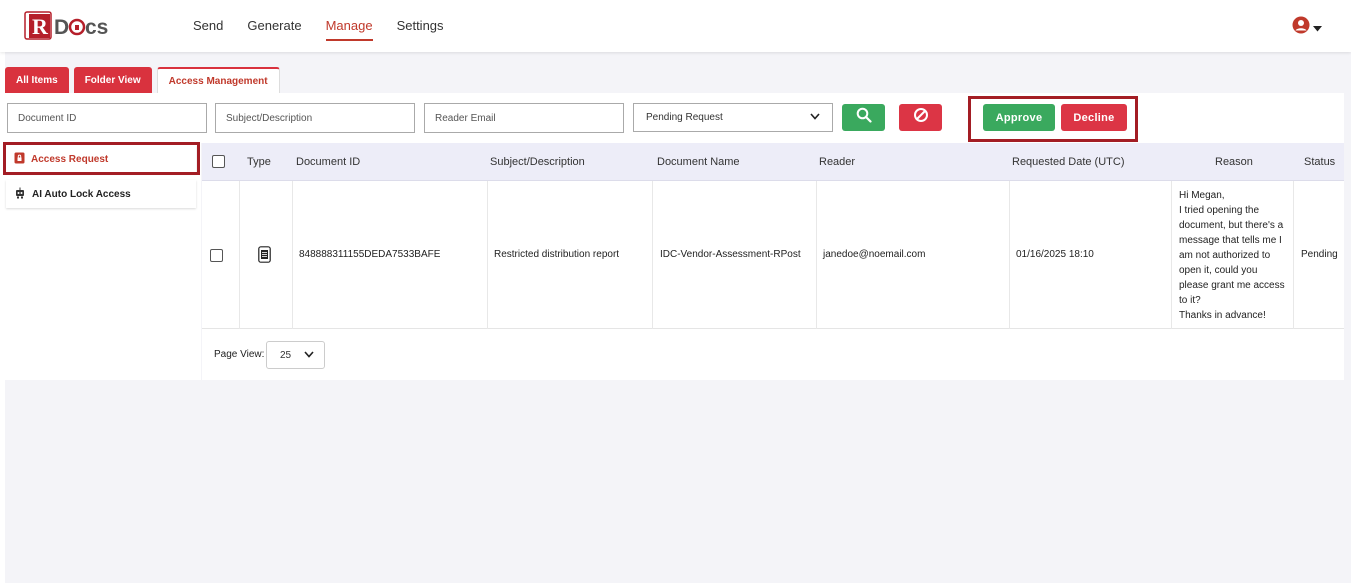 Image resolution: width=1351 pixels, height=583 pixels. Describe the element at coordinates (208, 29) in the screenshot. I see `nav-send: Send` at that location.